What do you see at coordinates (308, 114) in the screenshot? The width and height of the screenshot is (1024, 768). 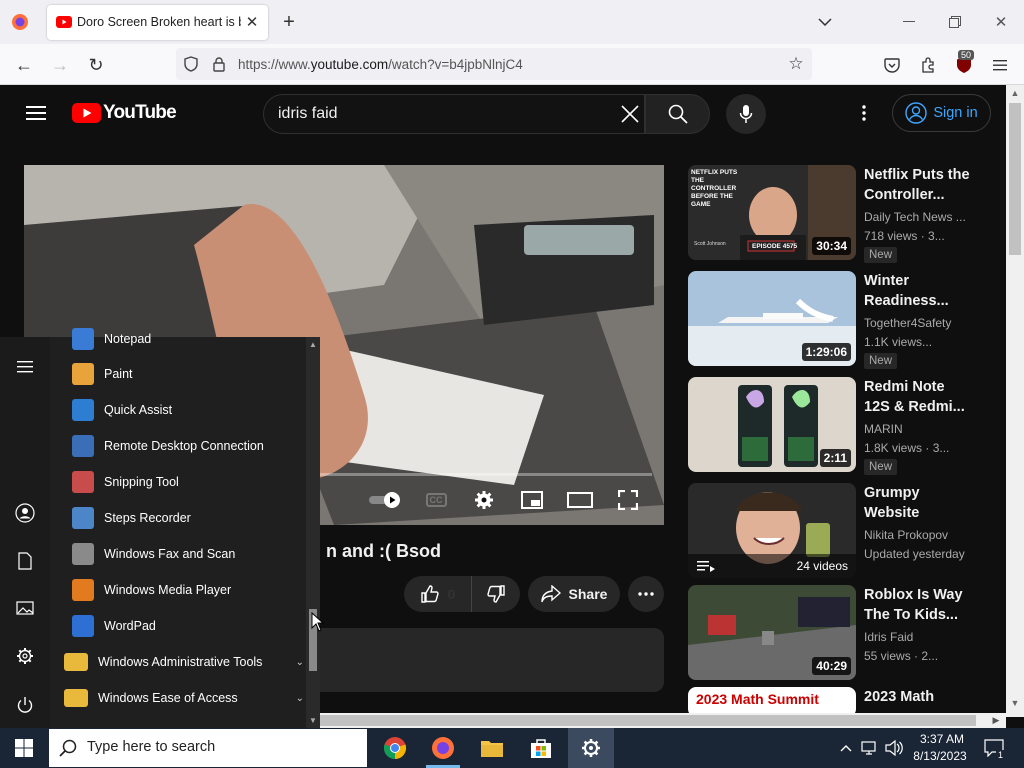 I see `search-input: idris faid` at bounding box center [308, 114].